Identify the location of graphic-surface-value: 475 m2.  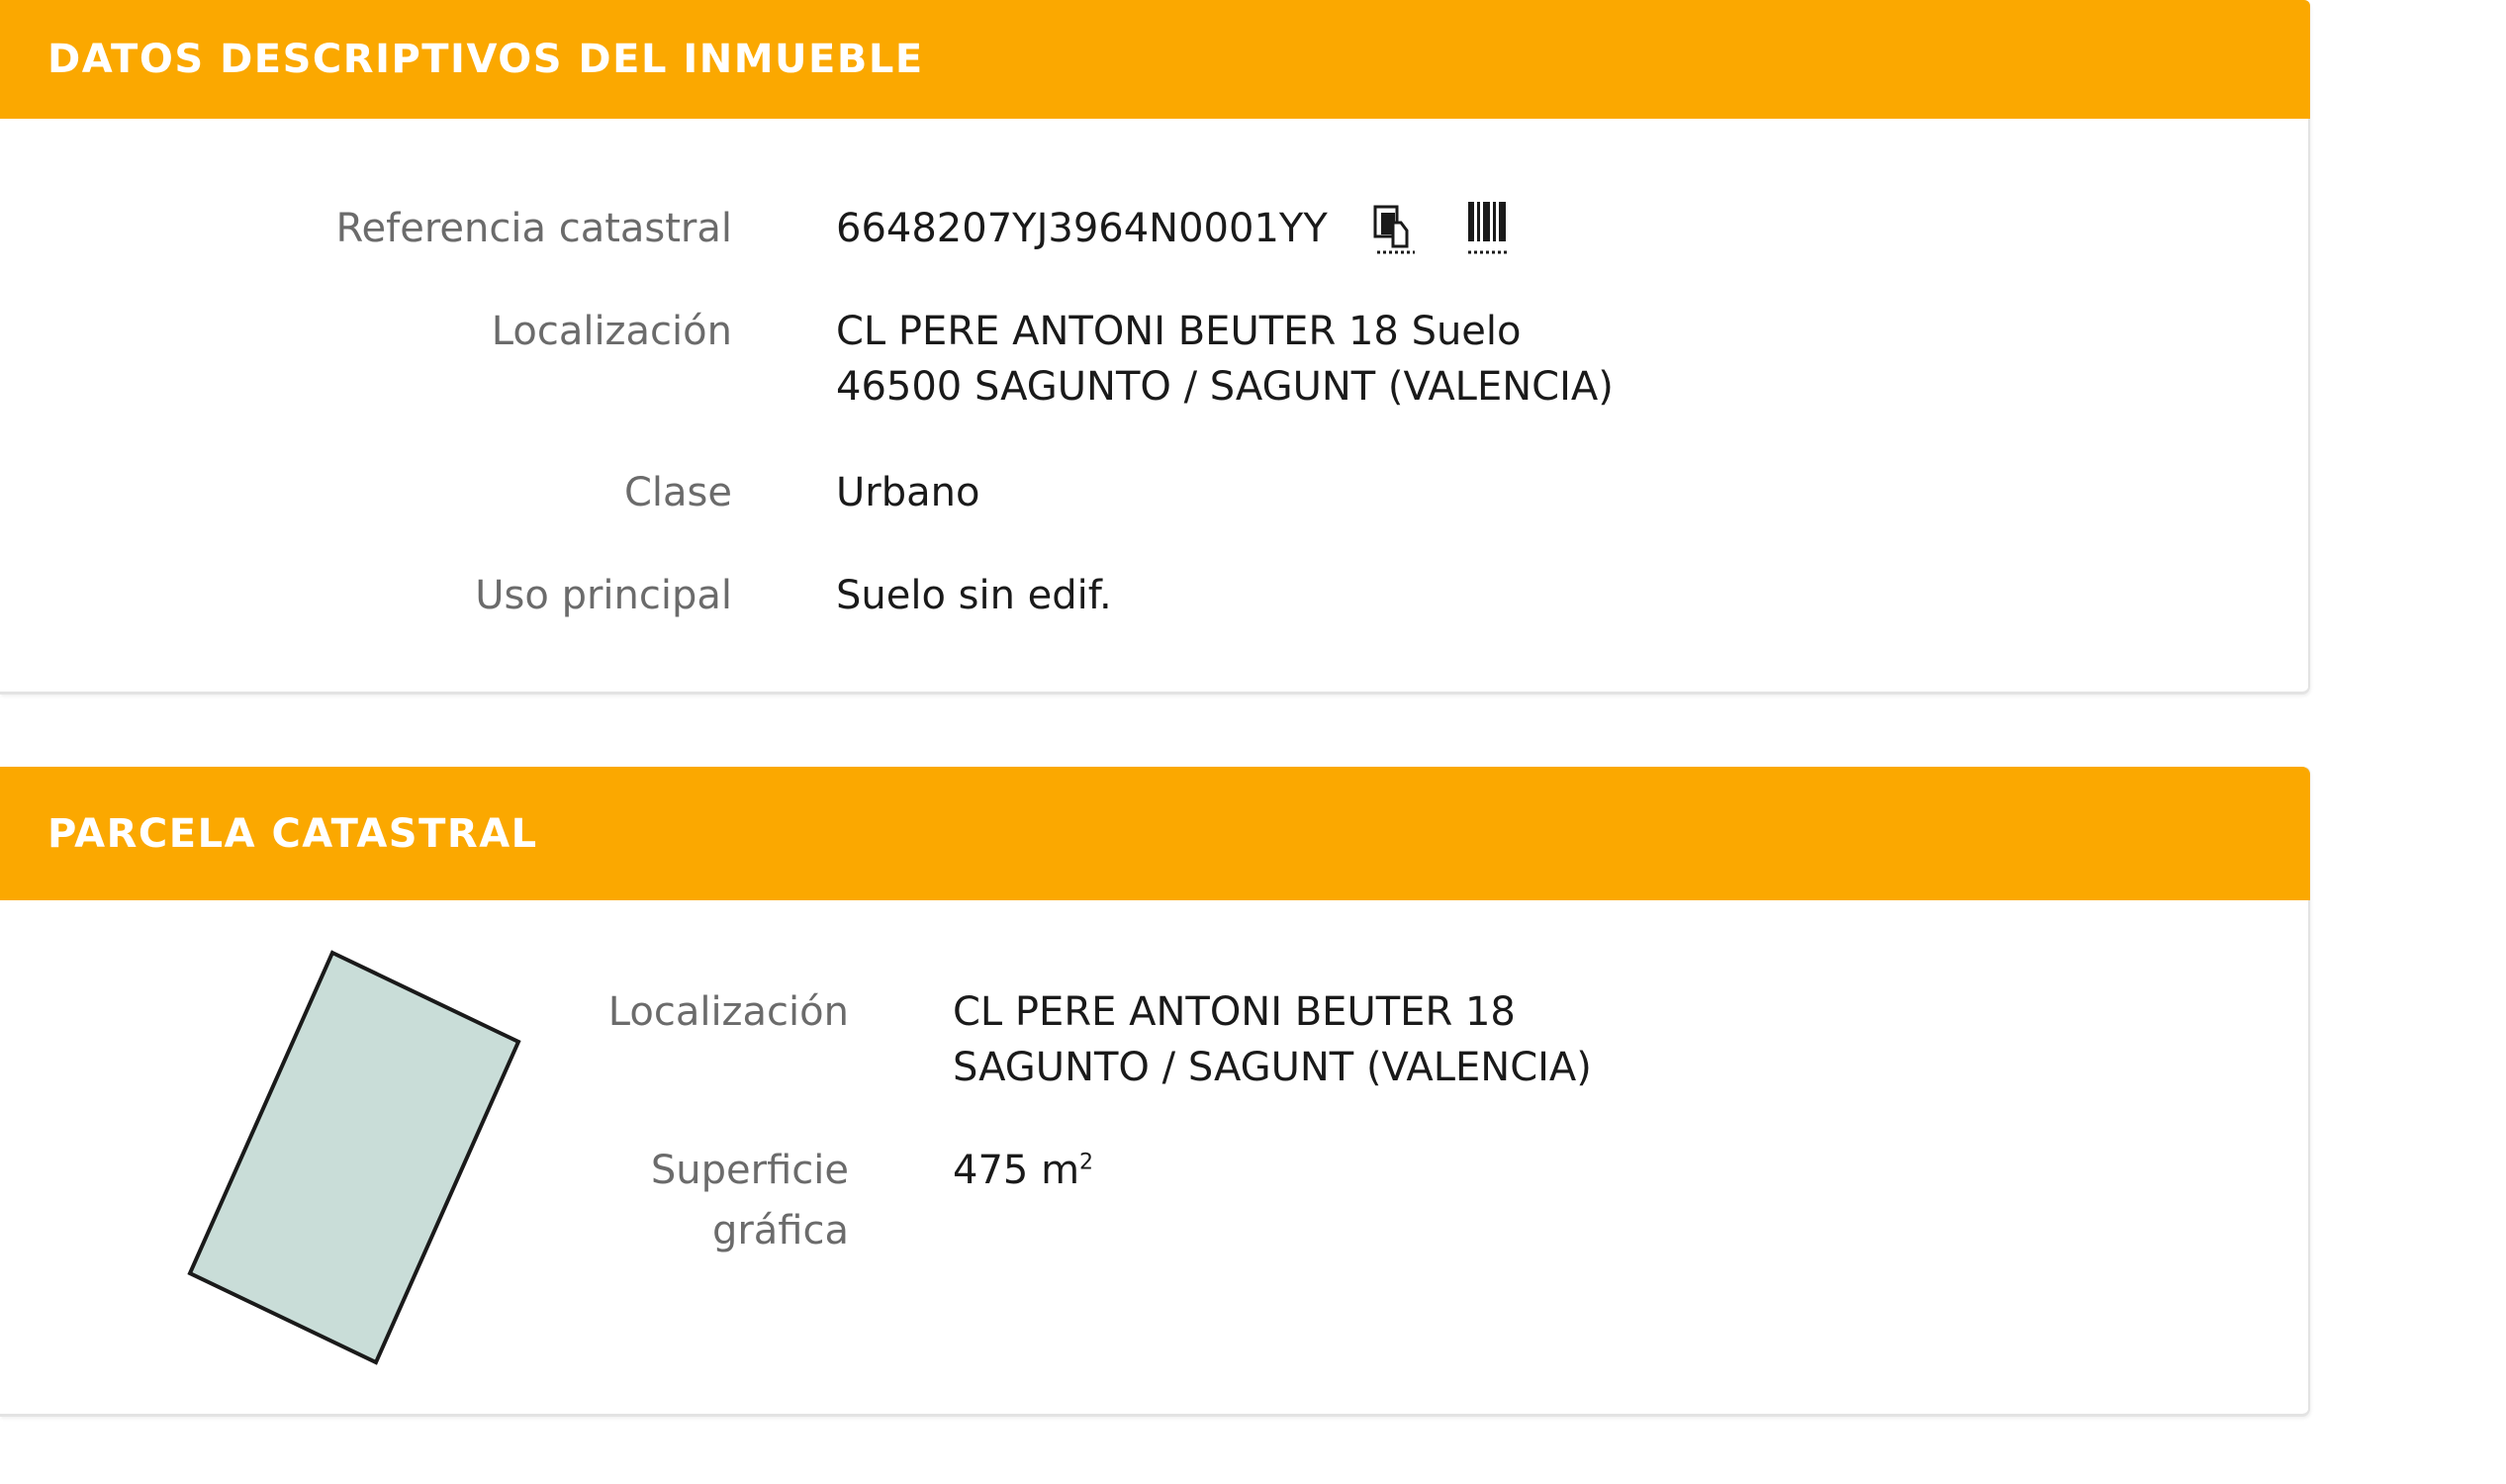
(1023, 1170).